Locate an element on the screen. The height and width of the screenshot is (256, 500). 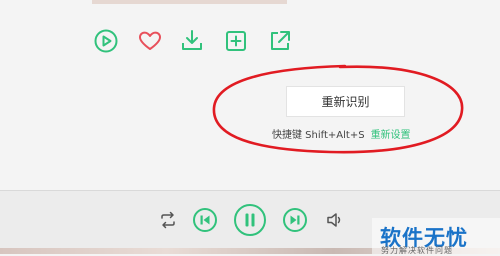
share-icon is located at coordinates (280, 41).